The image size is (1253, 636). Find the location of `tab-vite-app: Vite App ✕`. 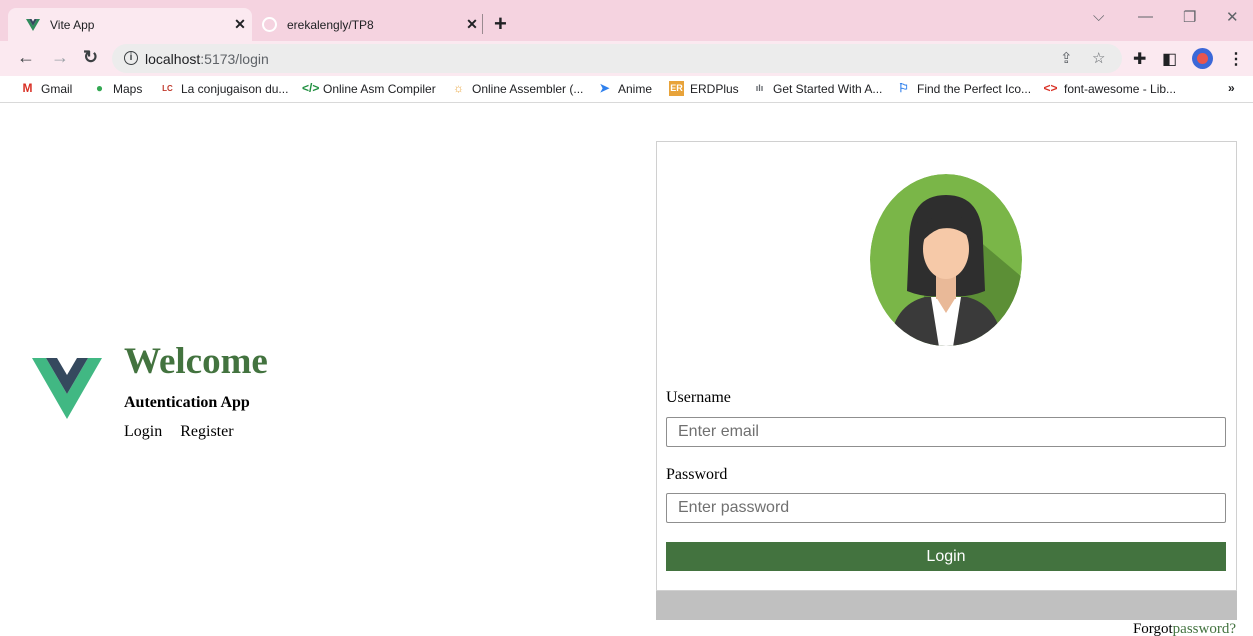

tab-vite-app: Vite App ✕ is located at coordinates (130, 24).